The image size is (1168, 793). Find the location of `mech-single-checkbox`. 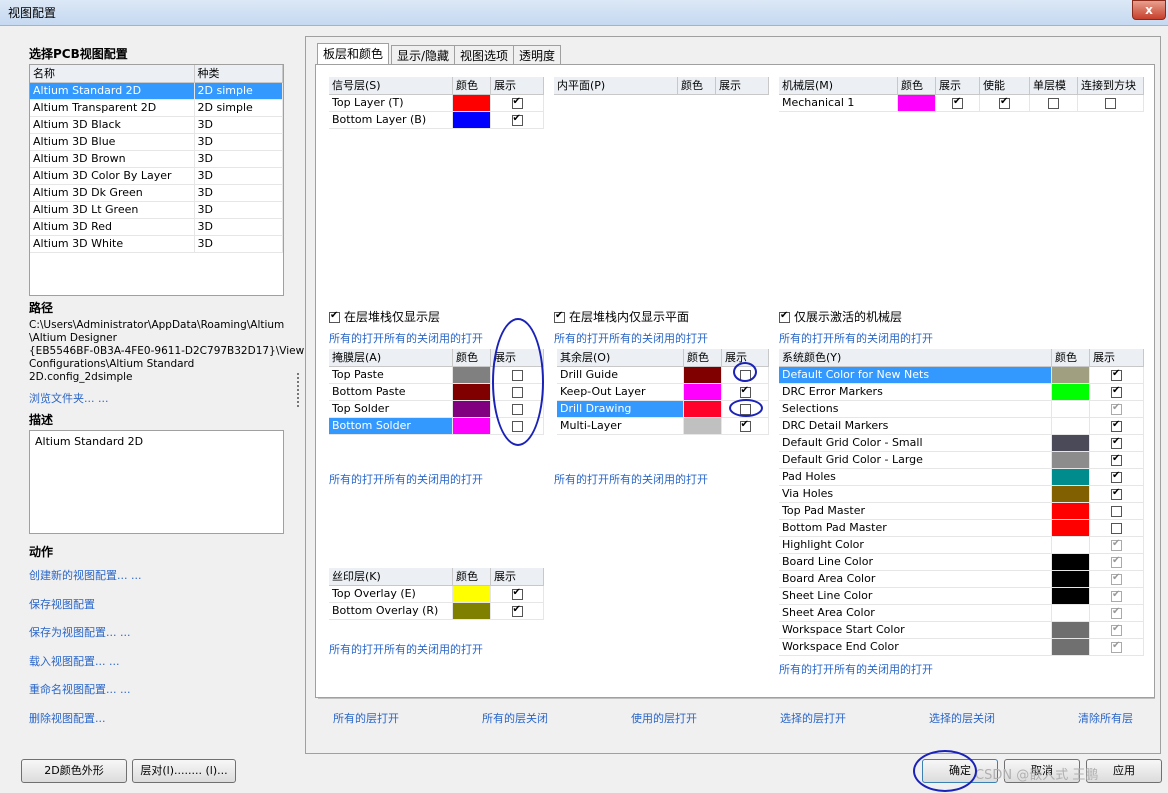

mech-single-checkbox is located at coordinates (1053, 103).